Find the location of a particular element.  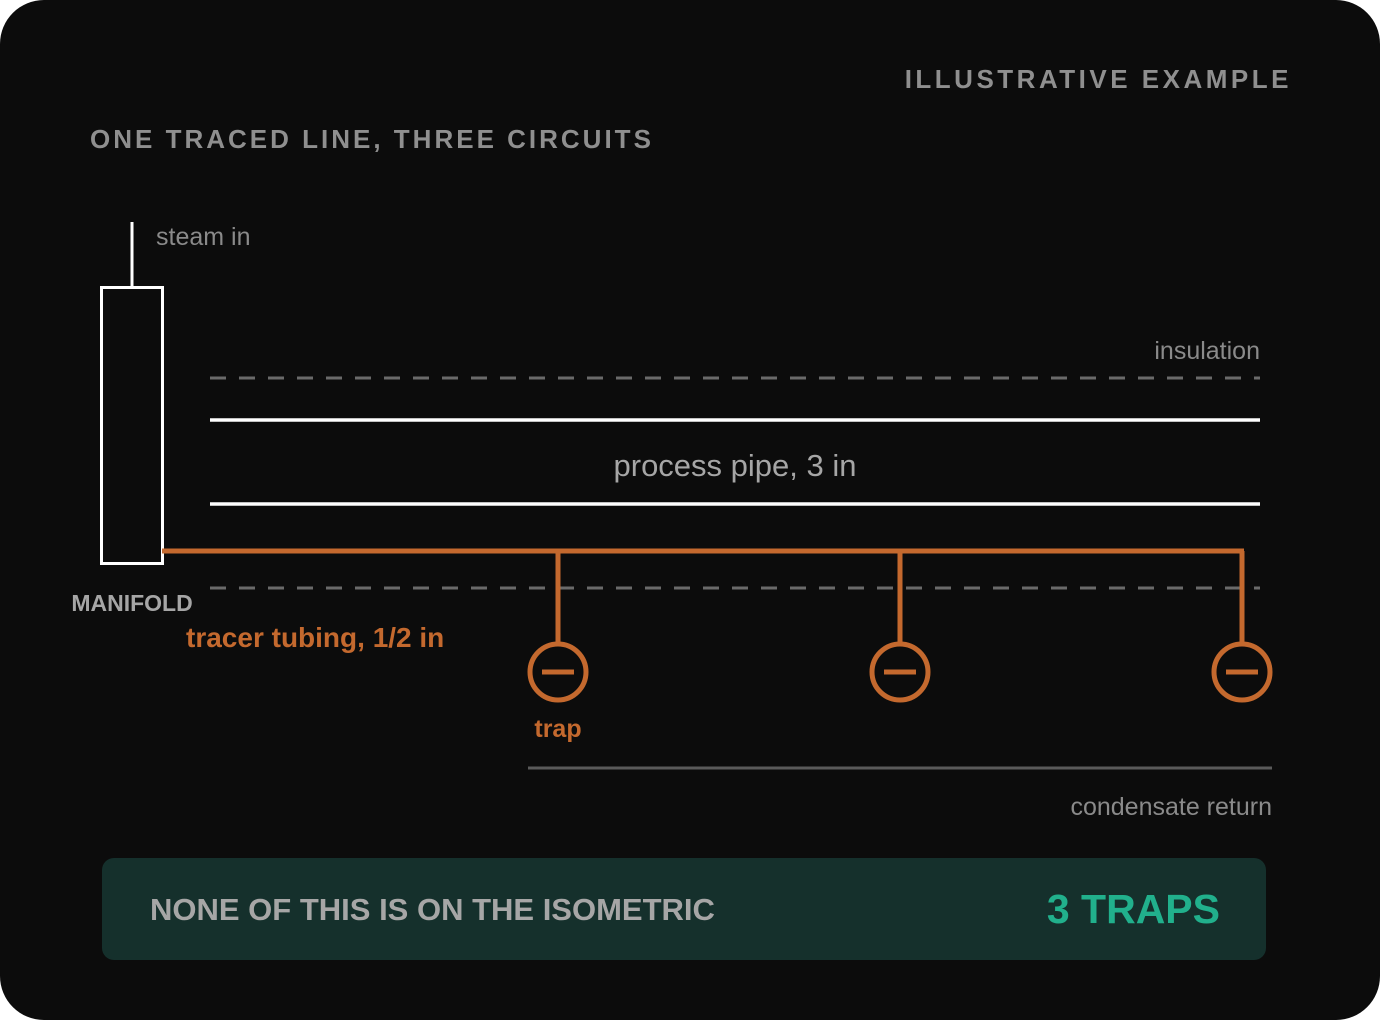

tracer-tubing-label: tracer tubing, 1/2 in is located at coordinates (315, 637).